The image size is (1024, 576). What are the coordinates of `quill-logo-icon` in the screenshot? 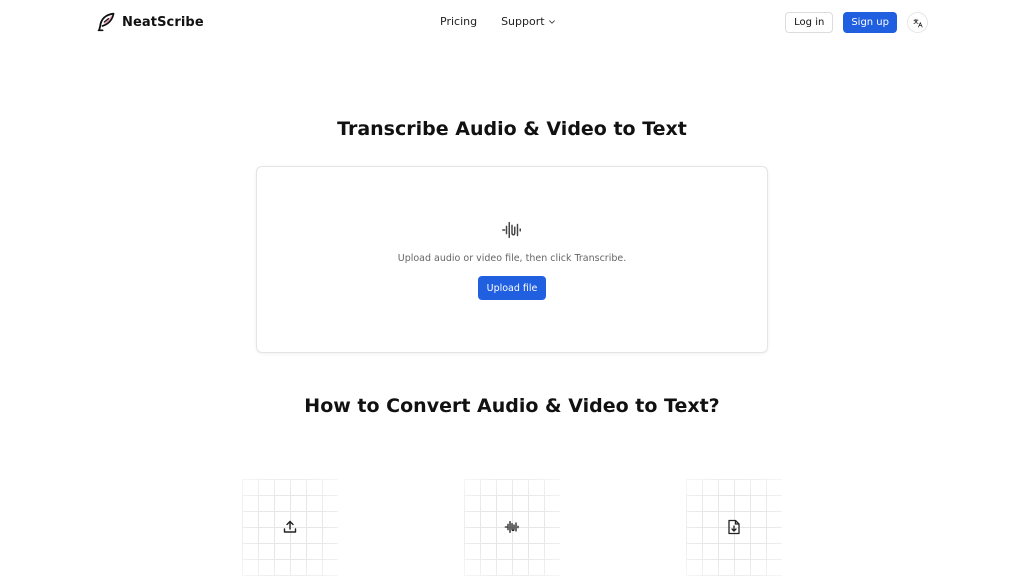 It's located at (106, 22).